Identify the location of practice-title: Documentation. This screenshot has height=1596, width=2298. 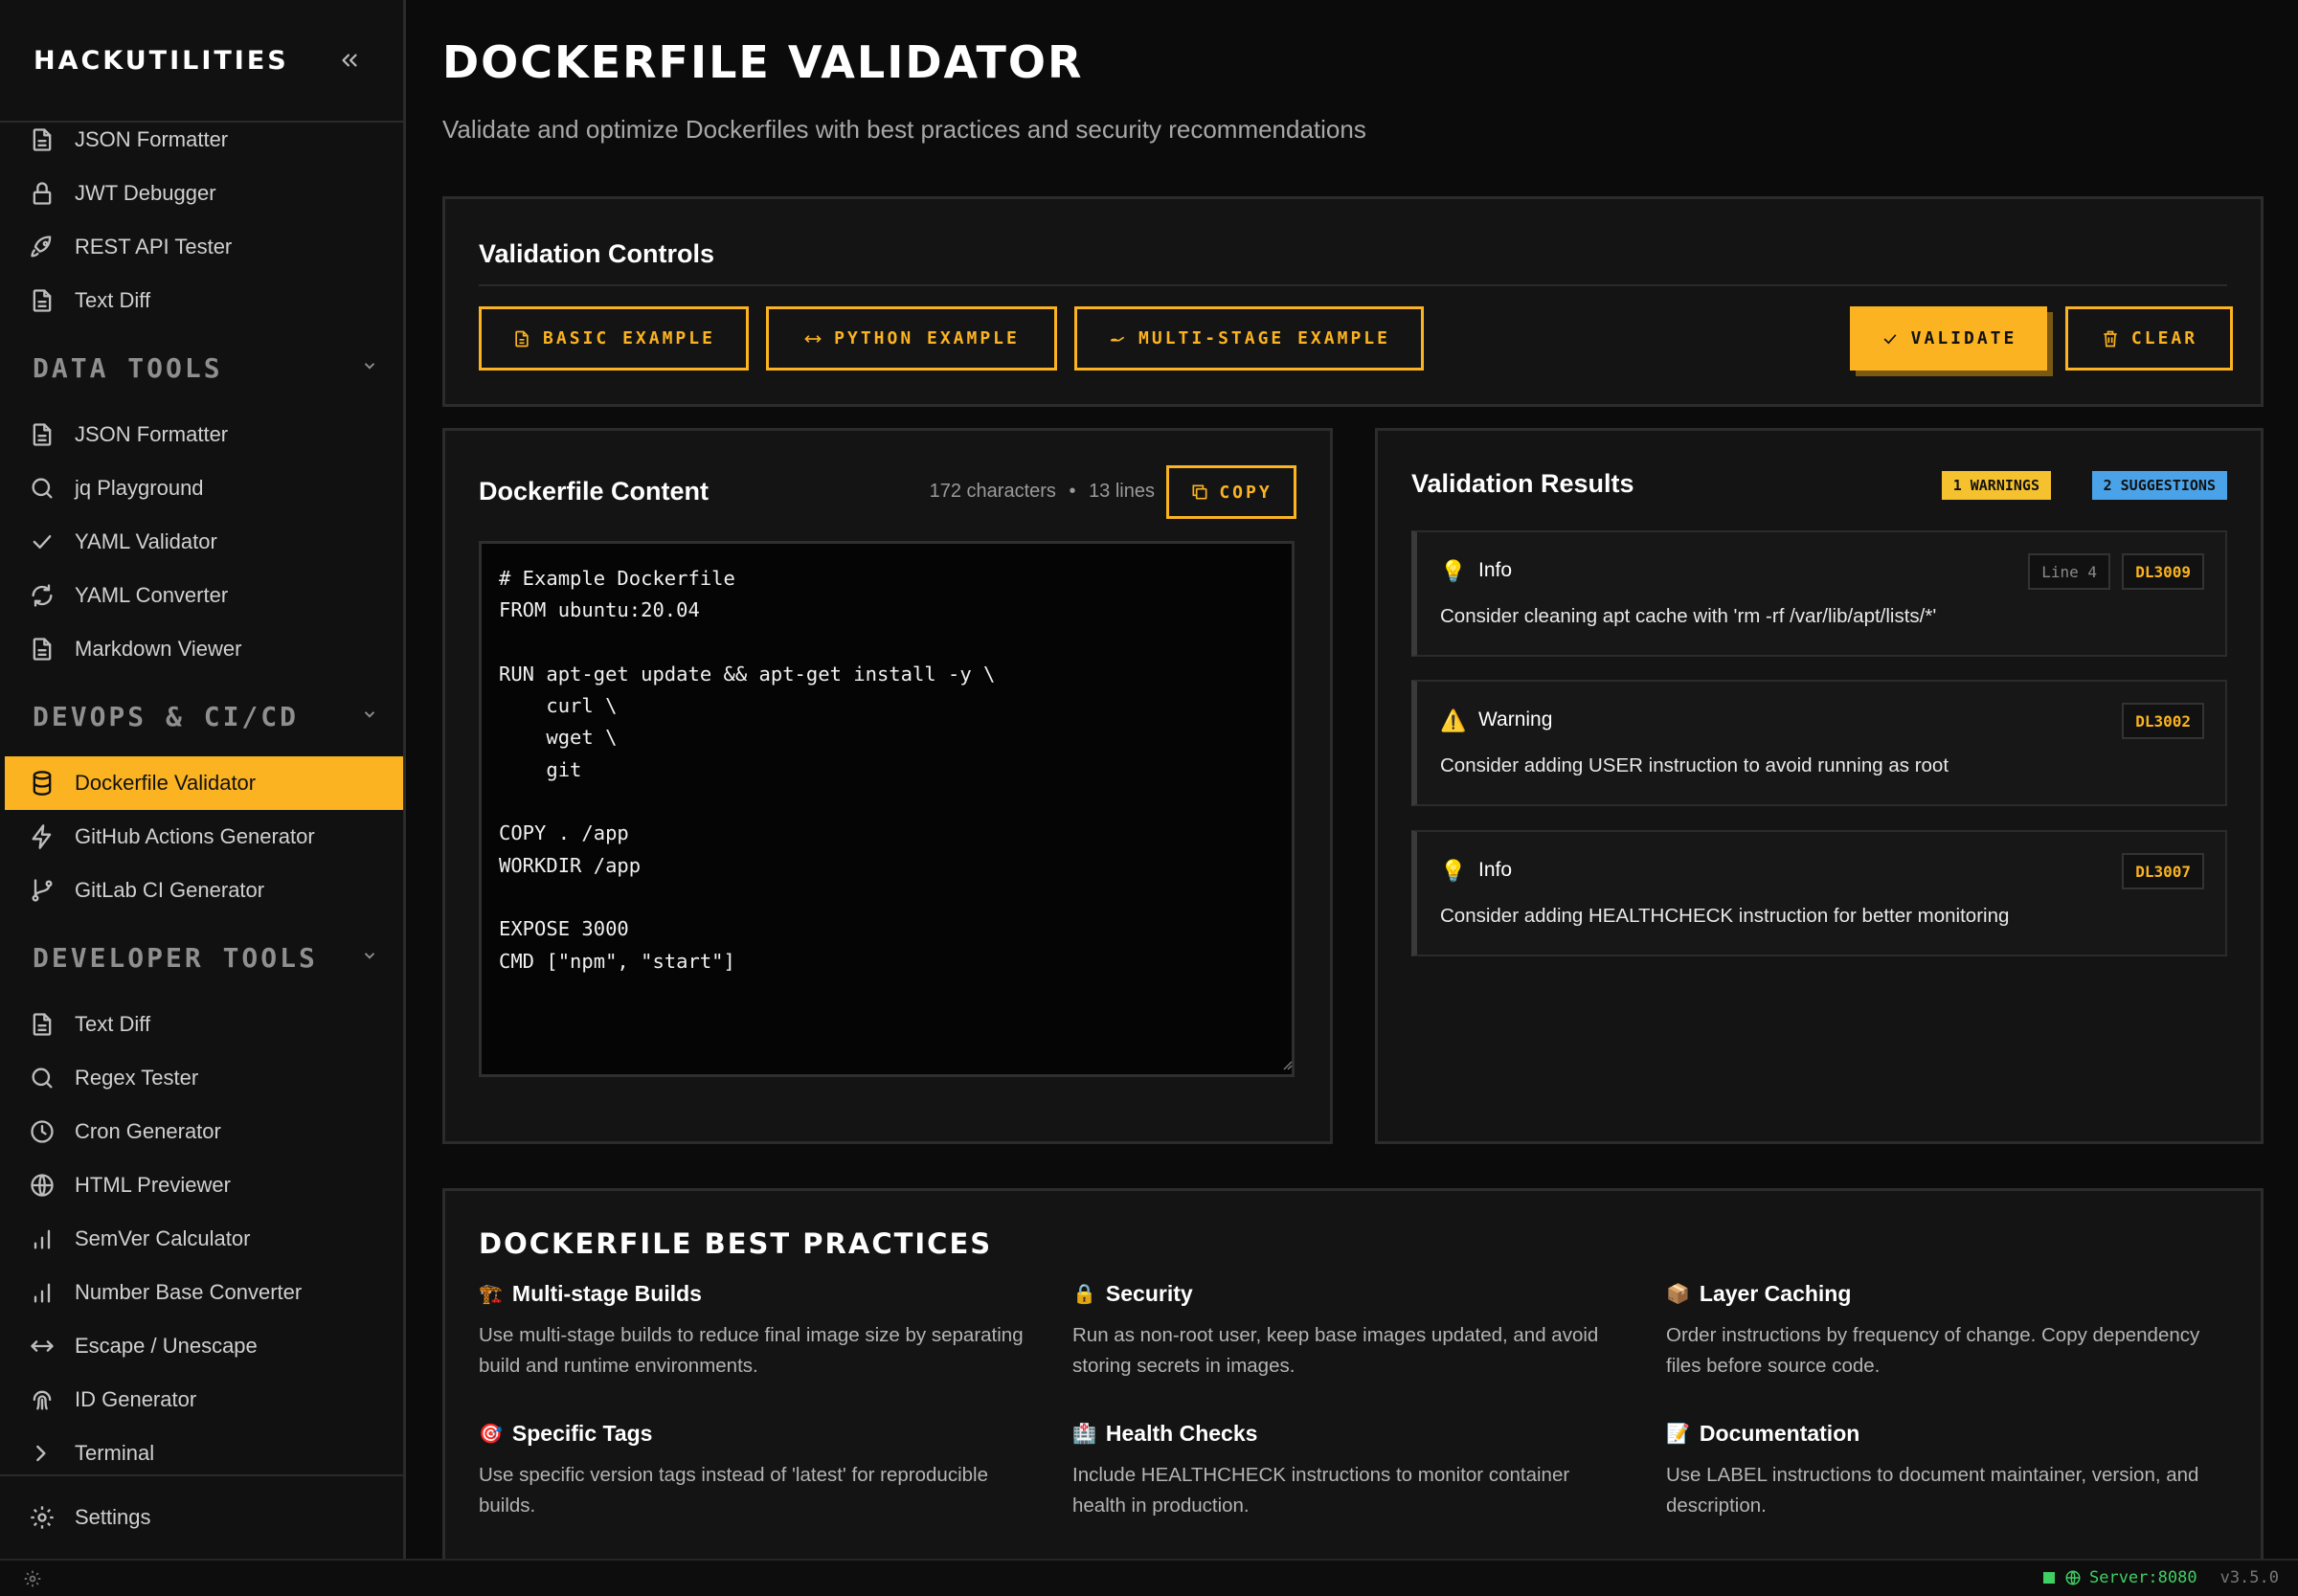
(1780, 1433).